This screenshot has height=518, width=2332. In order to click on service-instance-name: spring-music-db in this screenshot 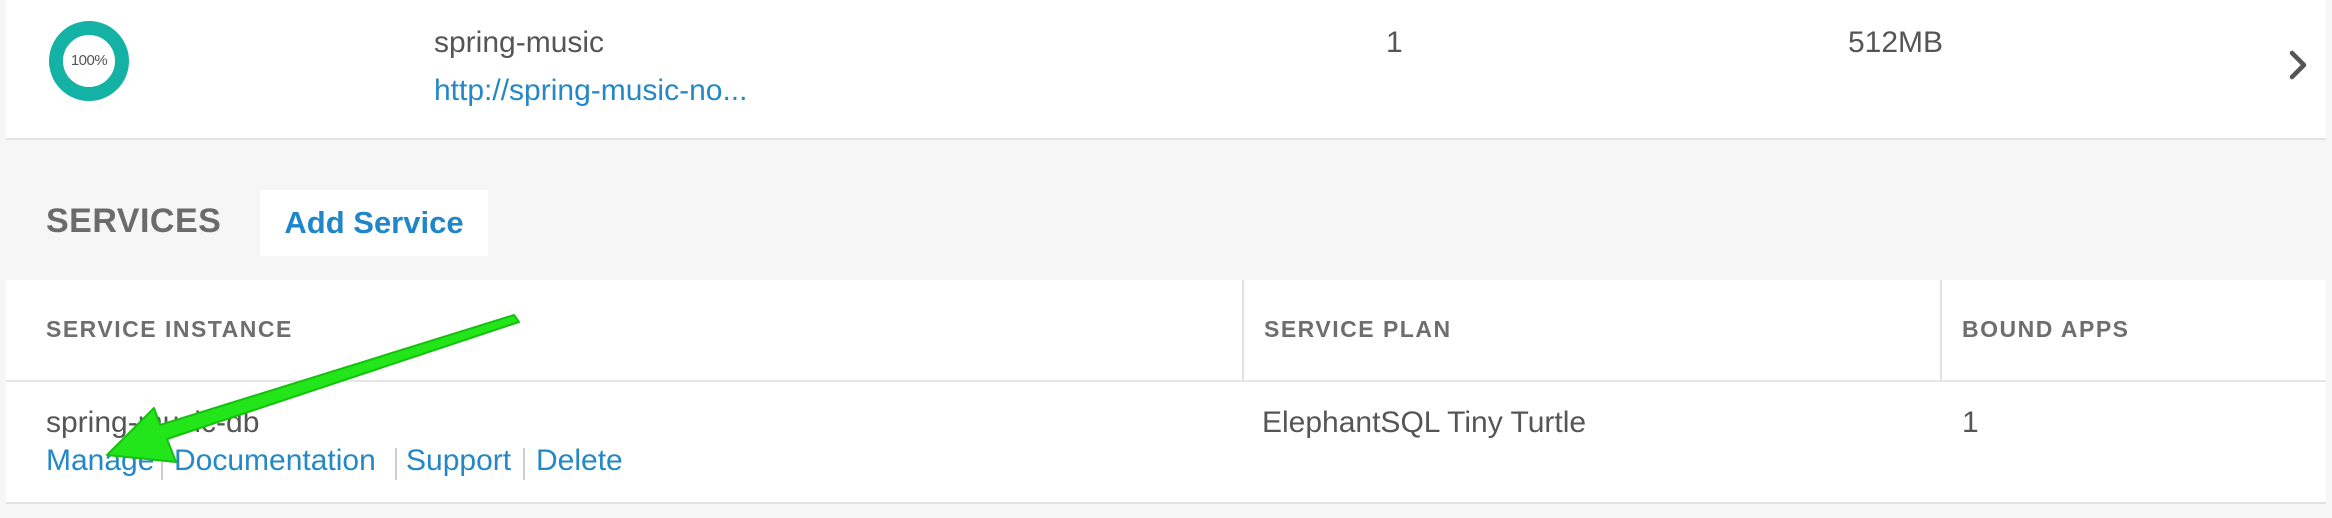, I will do `click(153, 422)`.